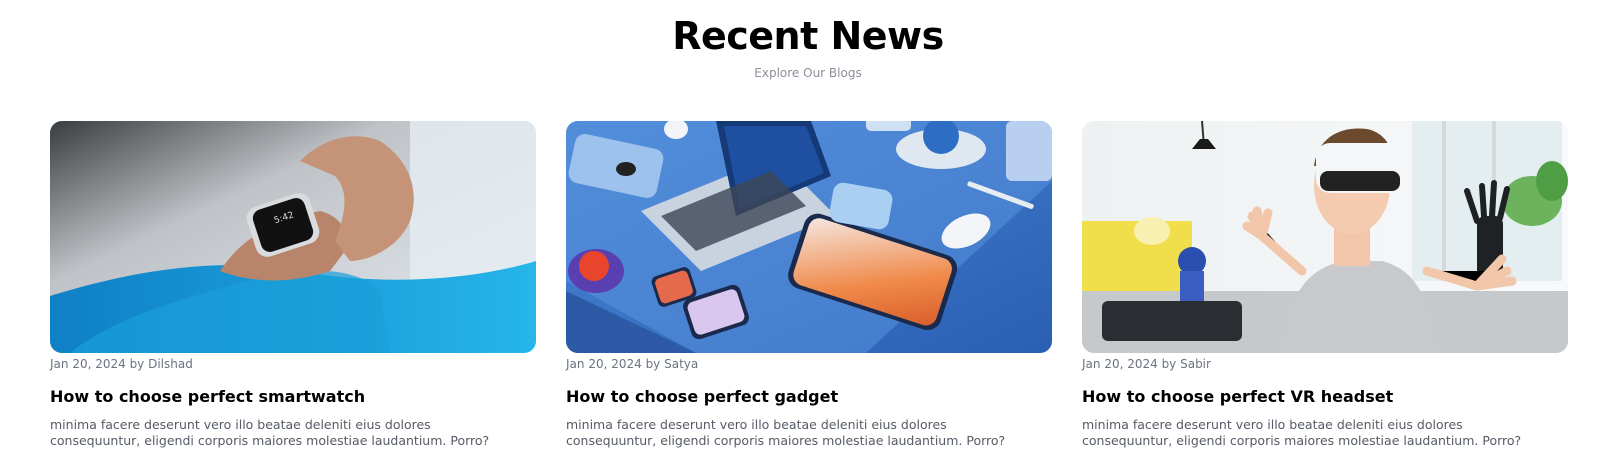 The width and height of the screenshot is (1616, 471). I want to click on gadgets-image, so click(809, 237).